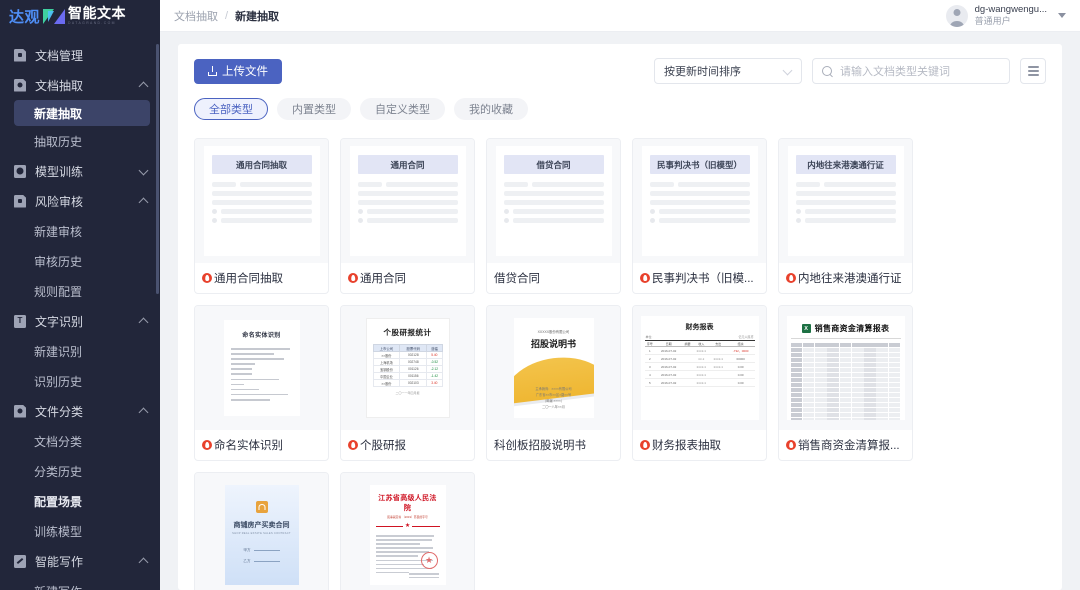 This screenshot has width=1080, height=590. I want to click on sidebar-item-训练模型: 训练模型, so click(80, 531).